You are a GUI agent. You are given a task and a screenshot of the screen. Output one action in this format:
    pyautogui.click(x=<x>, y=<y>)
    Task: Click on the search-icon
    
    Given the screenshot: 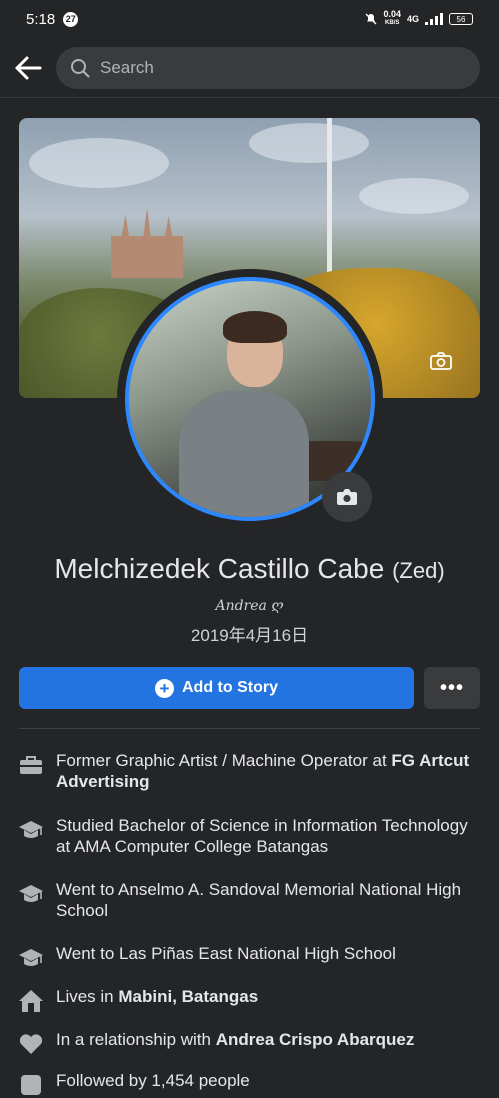 What is the action you would take?
    pyautogui.click(x=80, y=68)
    